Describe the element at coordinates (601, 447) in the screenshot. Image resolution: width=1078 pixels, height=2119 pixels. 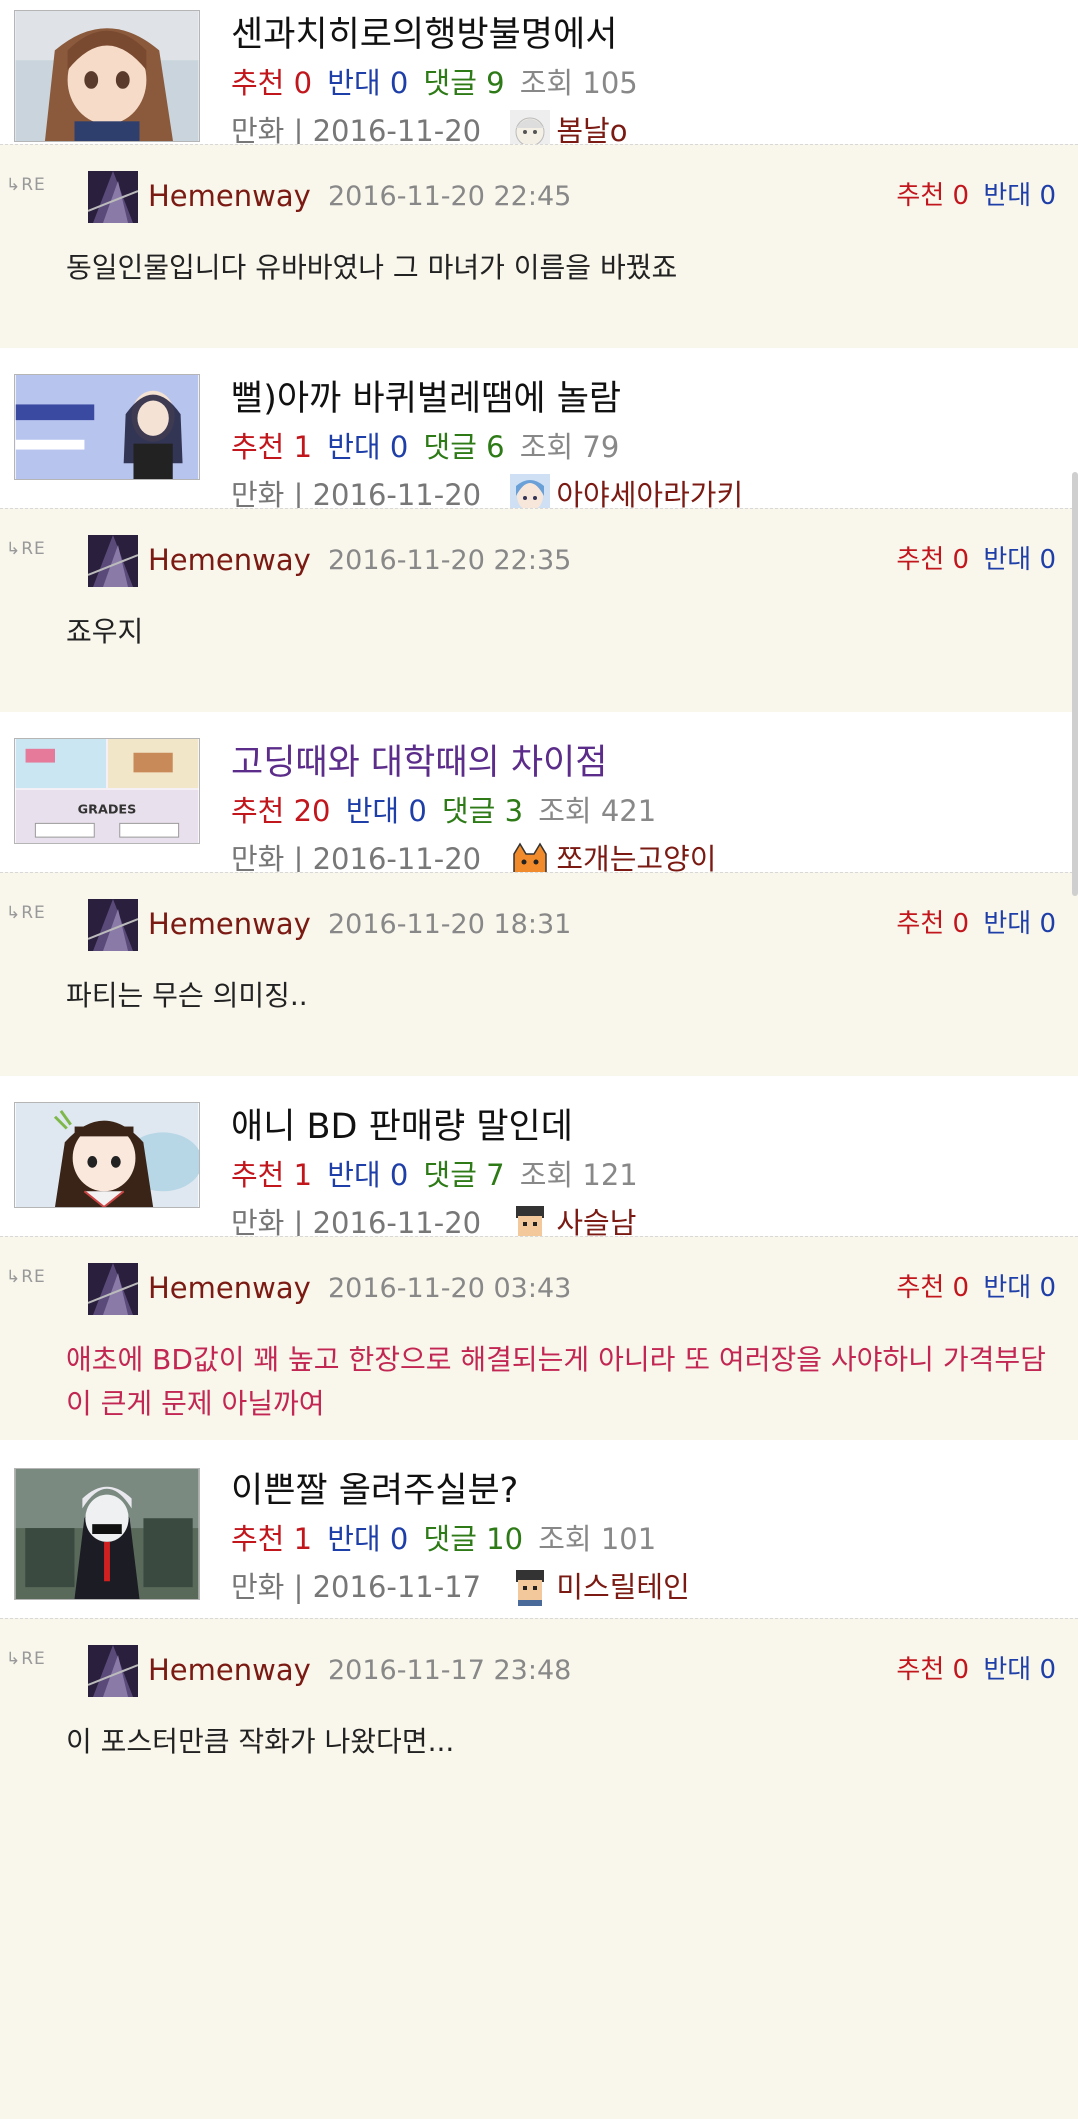
I see `view-count: 79` at that location.